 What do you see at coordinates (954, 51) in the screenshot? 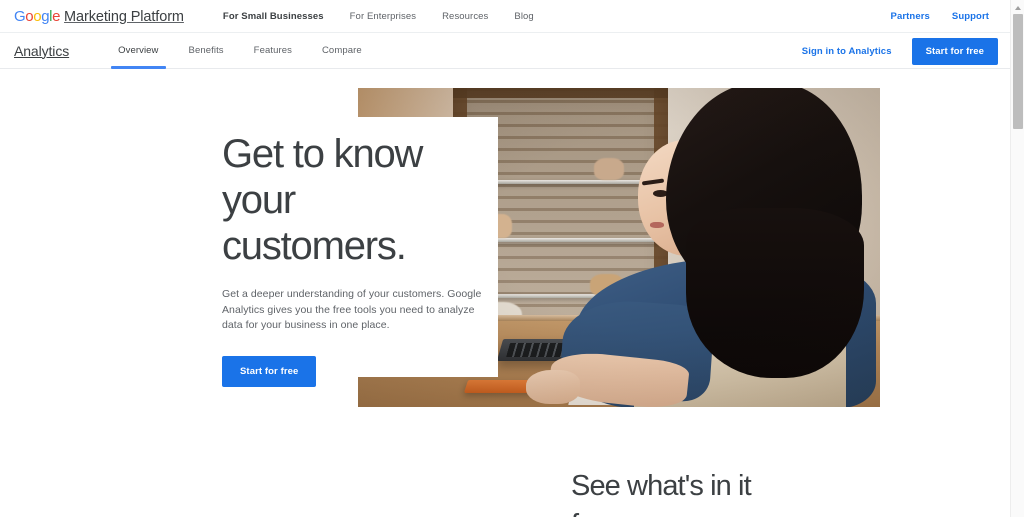
I see `start-for-free-button-header: Start for free` at bounding box center [954, 51].